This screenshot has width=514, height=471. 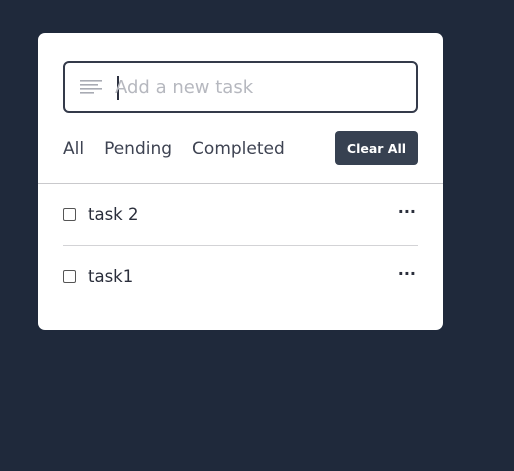 What do you see at coordinates (113, 214) in the screenshot?
I see `task-label: task 2` at bounding box center [113, 214].